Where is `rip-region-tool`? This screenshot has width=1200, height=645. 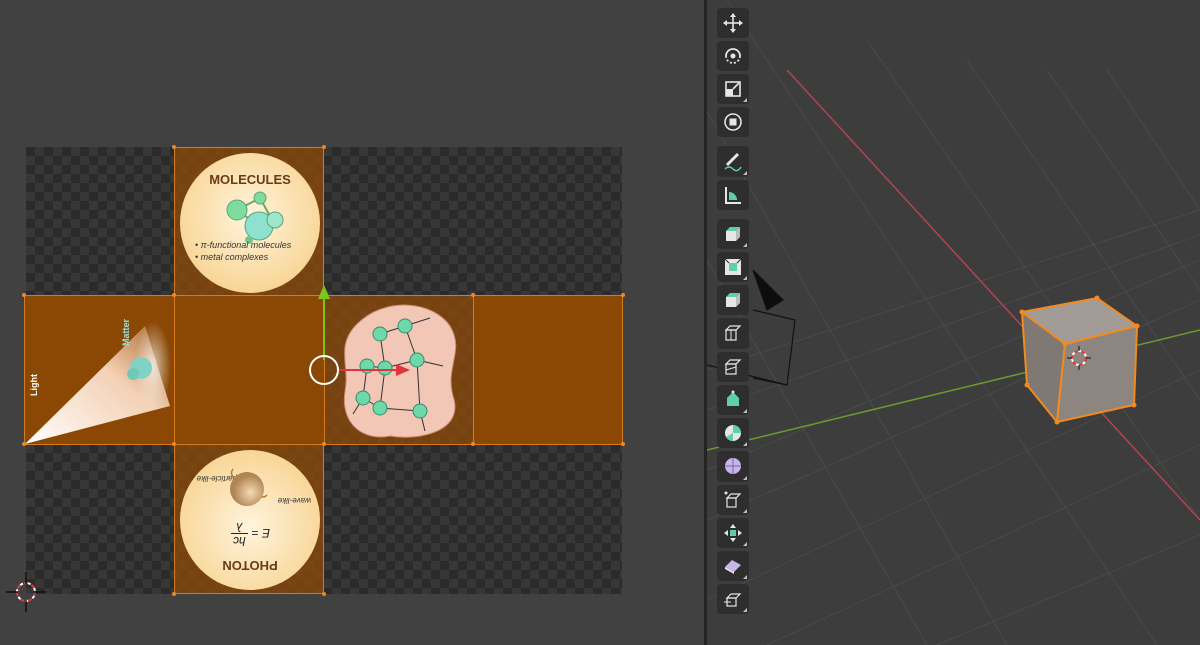 rip-region-tool is located at coordinates (733, 599).